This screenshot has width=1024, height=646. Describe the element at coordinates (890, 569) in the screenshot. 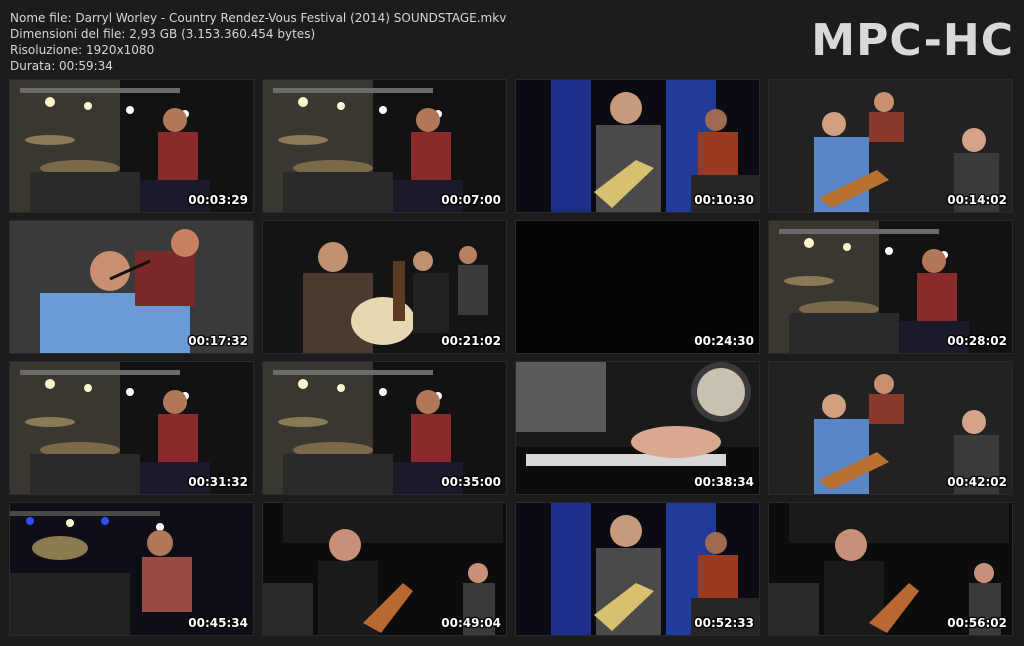

I see `thumbnail-16: 00:56:02` at that location.